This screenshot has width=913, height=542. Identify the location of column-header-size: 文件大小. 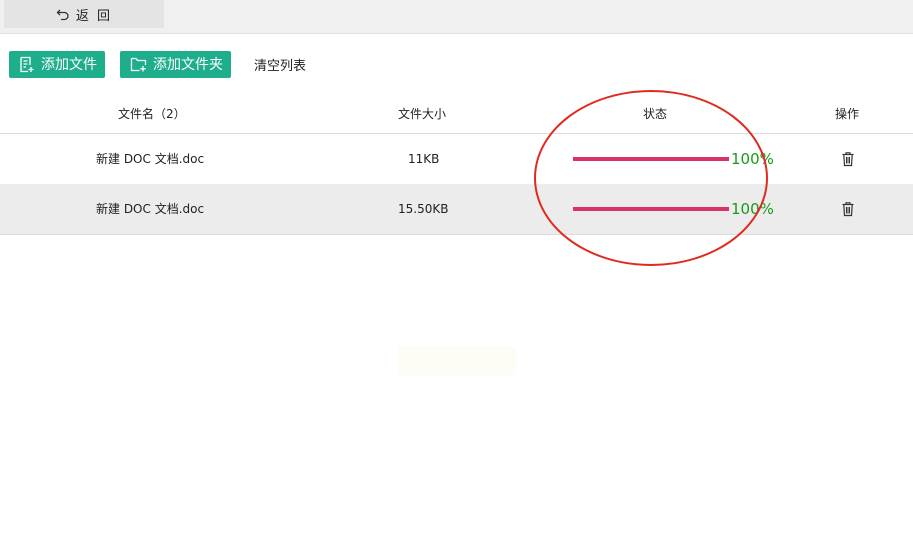
(422, 114).